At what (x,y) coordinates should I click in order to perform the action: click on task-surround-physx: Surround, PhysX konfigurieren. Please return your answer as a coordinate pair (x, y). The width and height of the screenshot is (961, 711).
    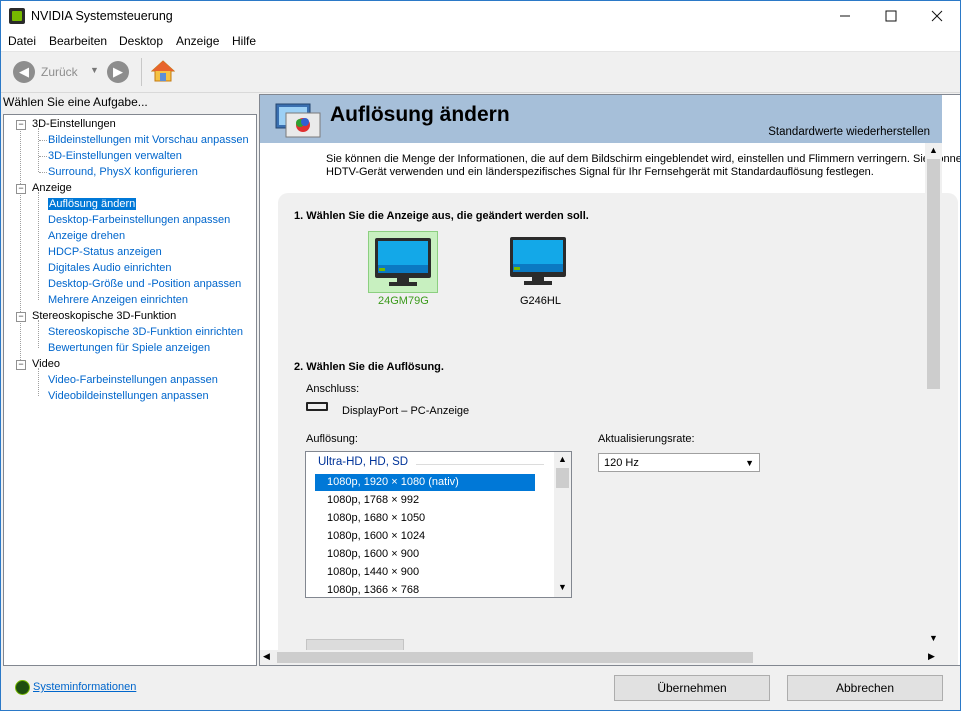
    Looking at the image, I should click on (123, 172).